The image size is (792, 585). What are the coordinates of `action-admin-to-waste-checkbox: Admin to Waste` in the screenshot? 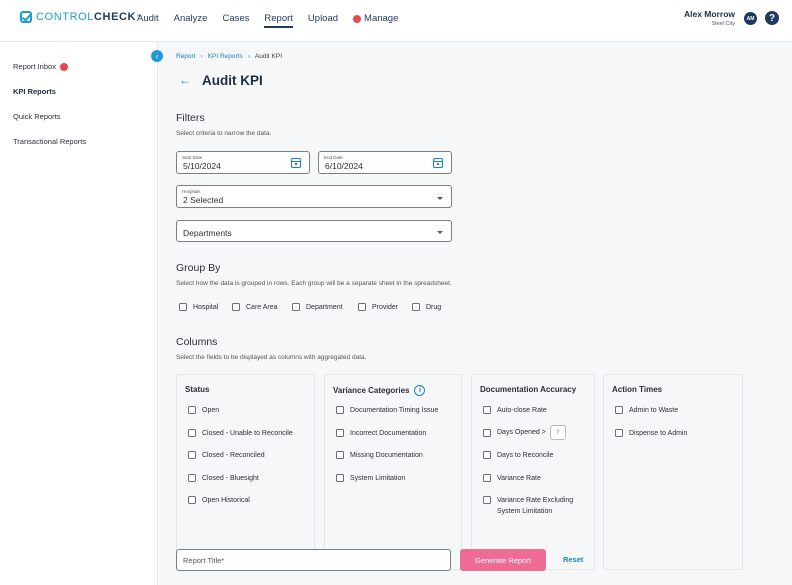 It's located at (646, 410).